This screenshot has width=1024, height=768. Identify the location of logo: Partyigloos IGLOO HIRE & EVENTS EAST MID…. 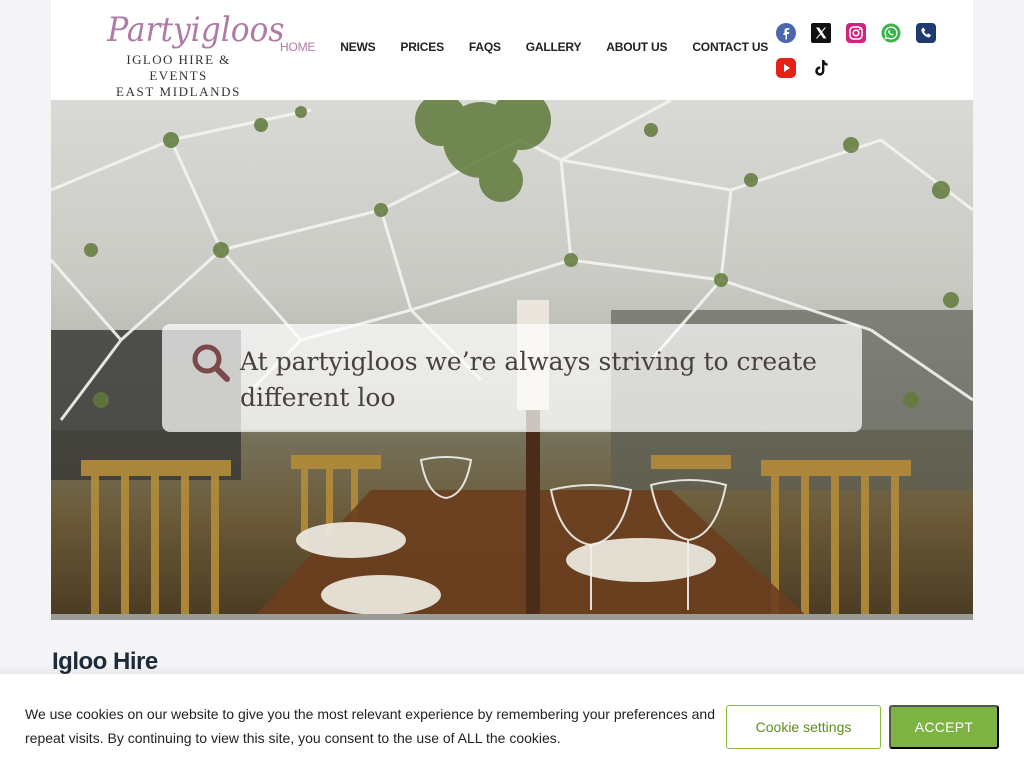
(193, 54).